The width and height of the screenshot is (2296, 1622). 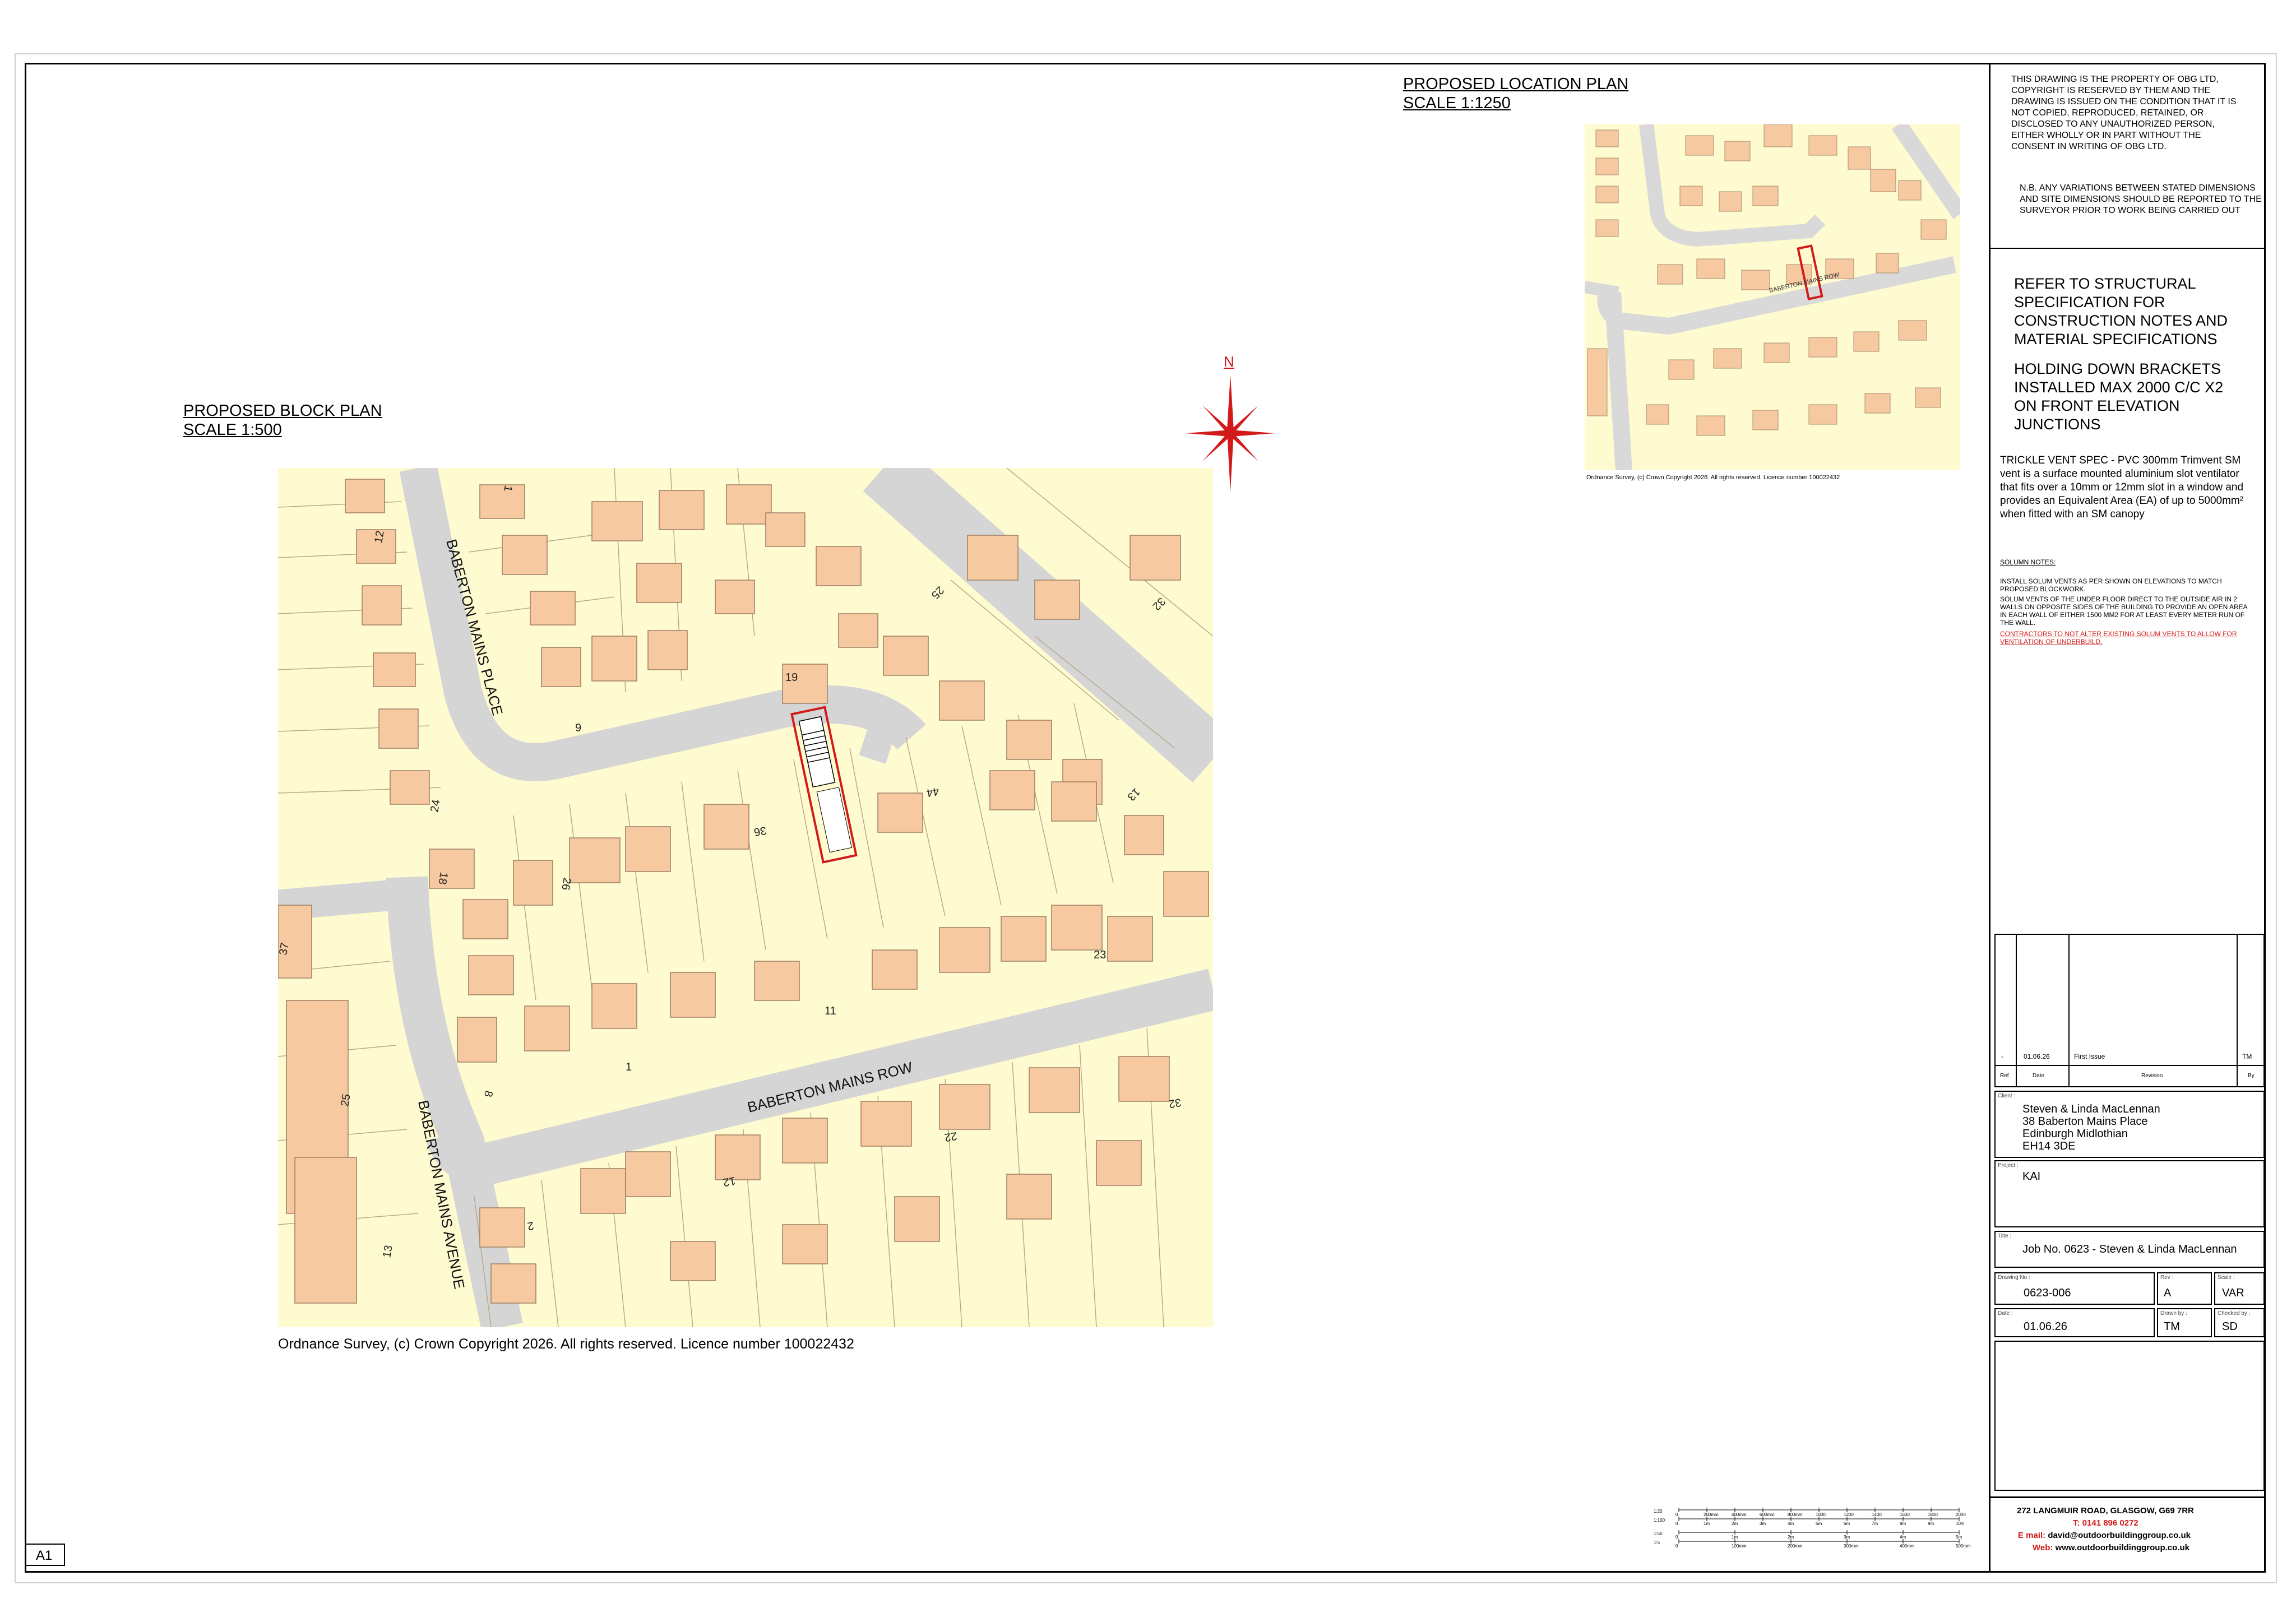 What do you see at coordinates (2047, 1293) in the screenshot?
I see `drawing-no-value: 0623-006` at bounding box center [2047, 1293].